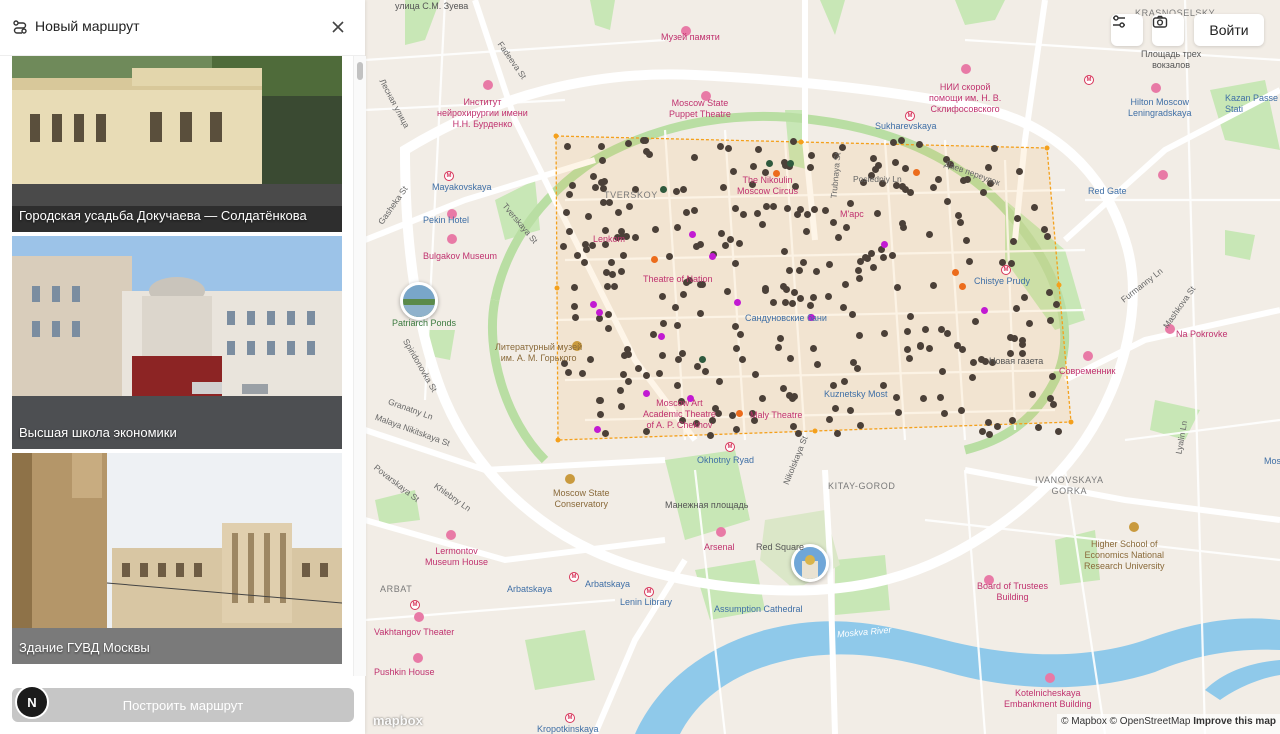  Describe the element at coordinates (359, 366) in the screenshot. I see `sidebar-scrollbar` at that location.